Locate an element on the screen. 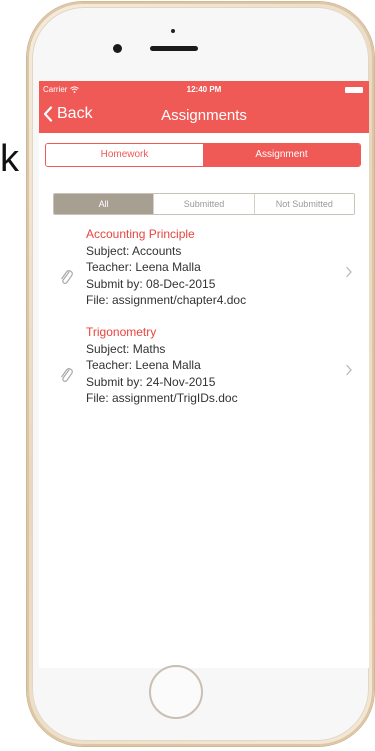 The image size is (375, 751). navigation-bar: Back Assignments is located at coordinates (204, 116).